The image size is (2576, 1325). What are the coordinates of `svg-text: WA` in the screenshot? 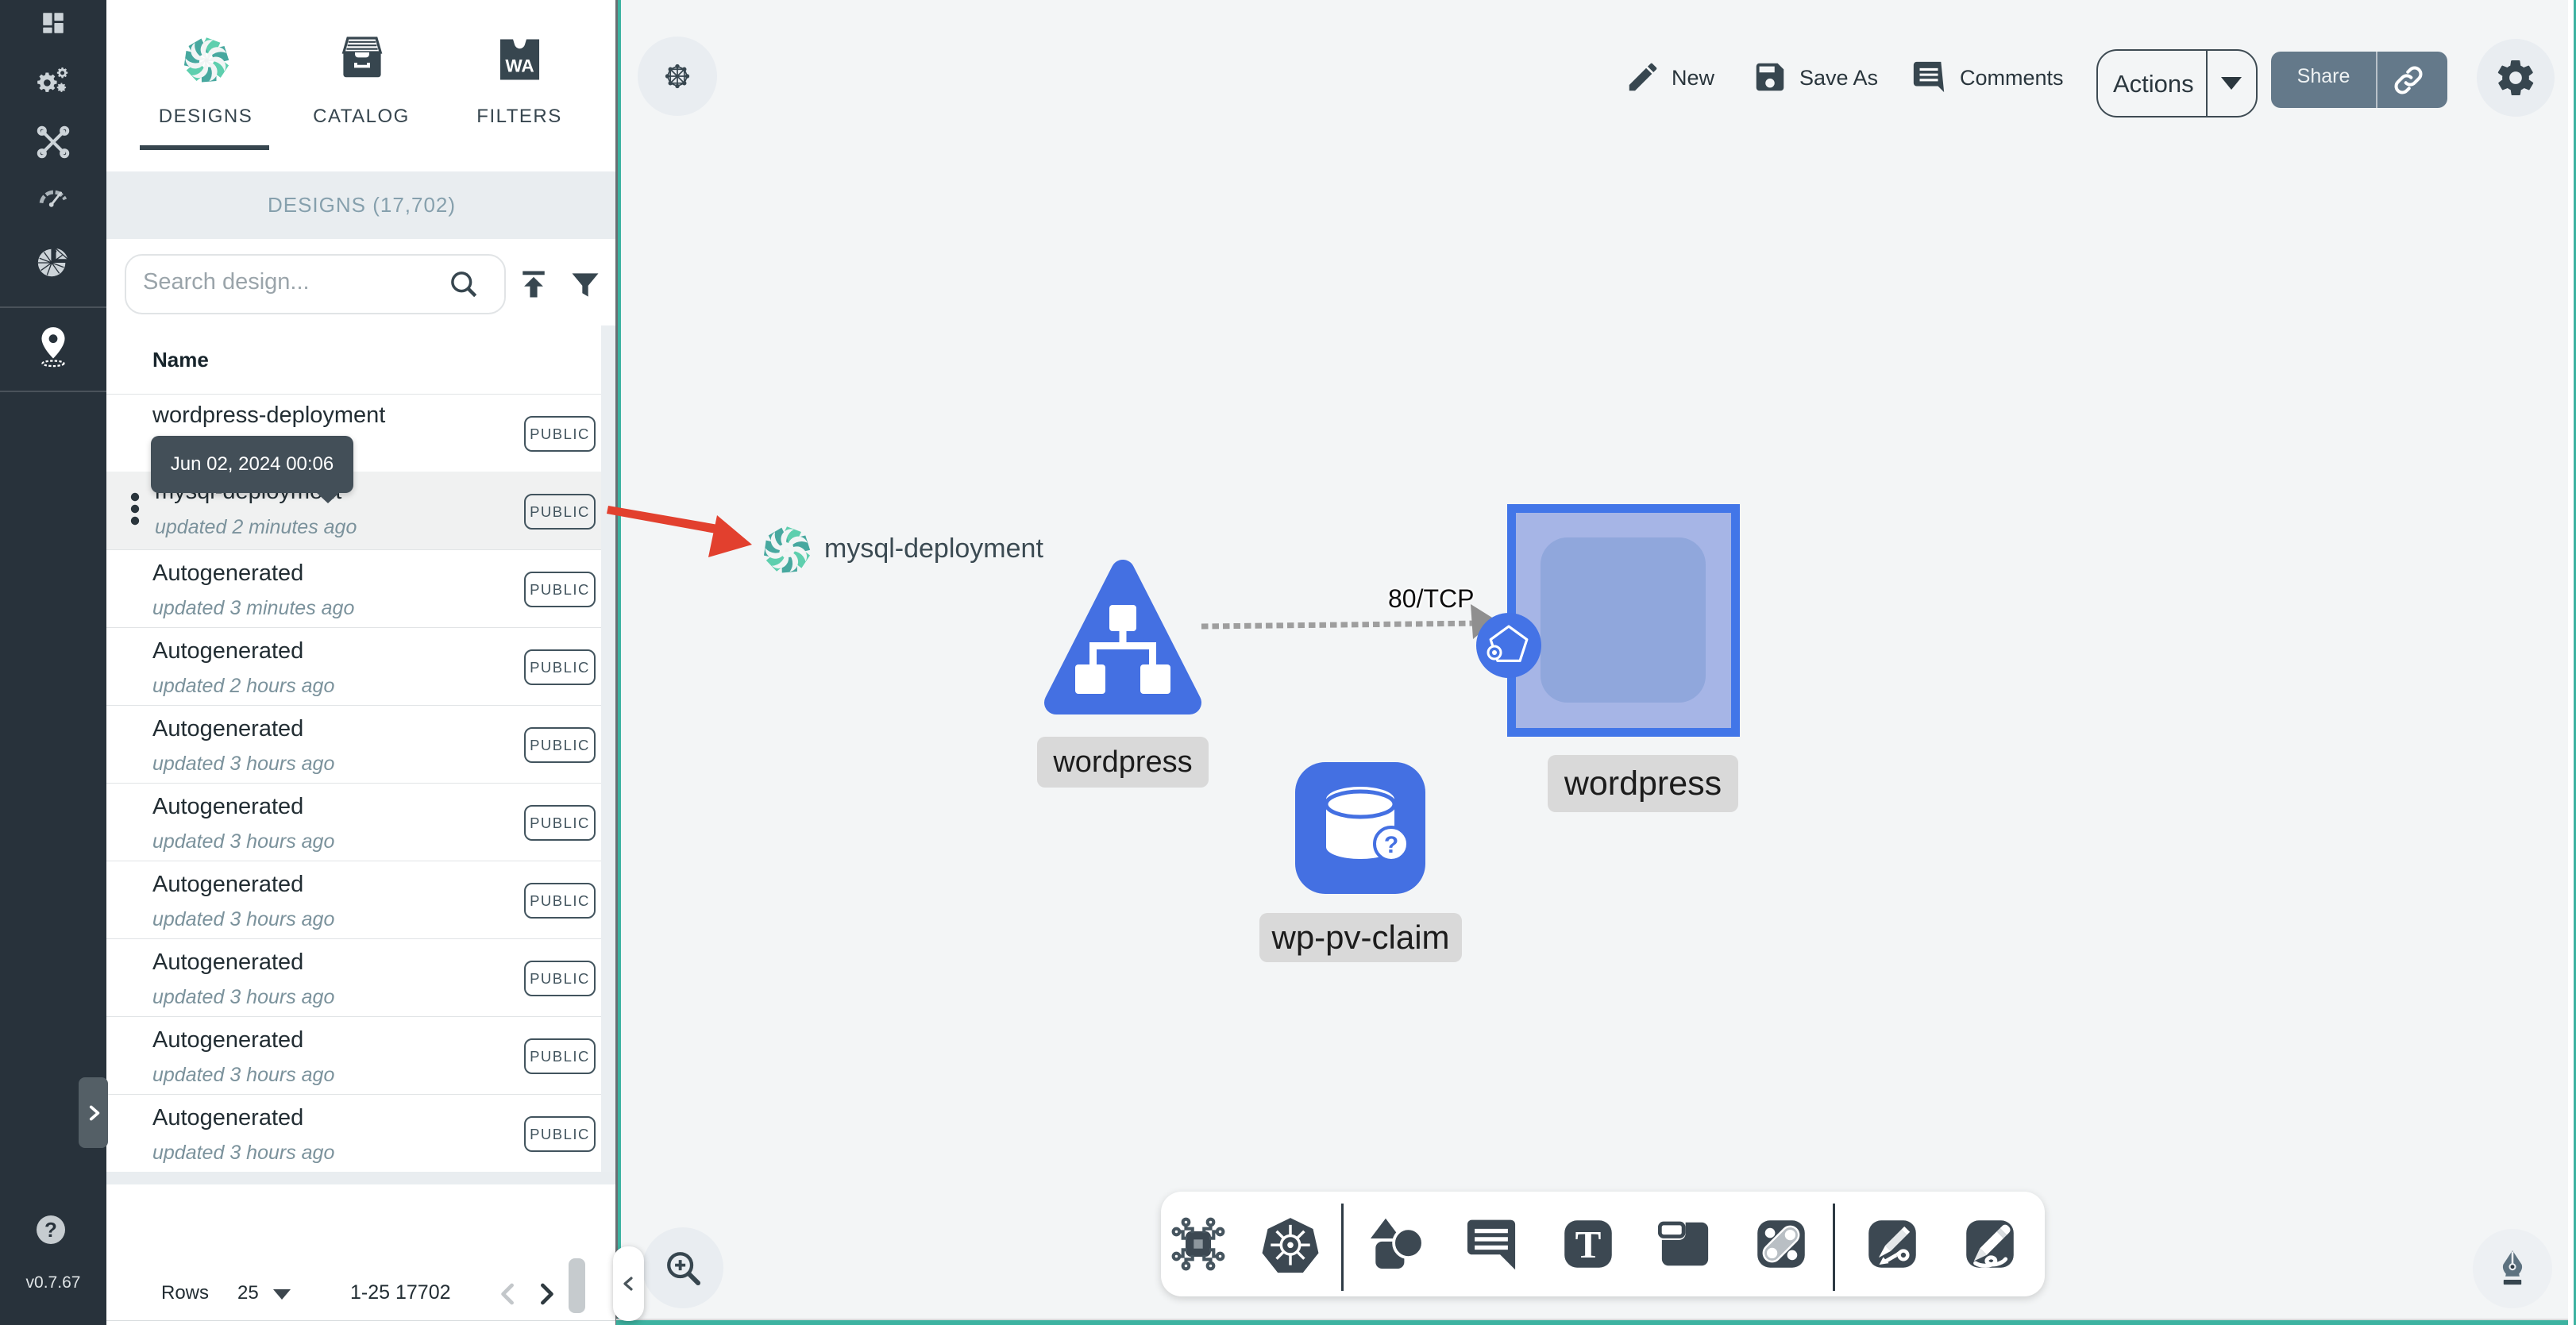 It's located at (519, 66).